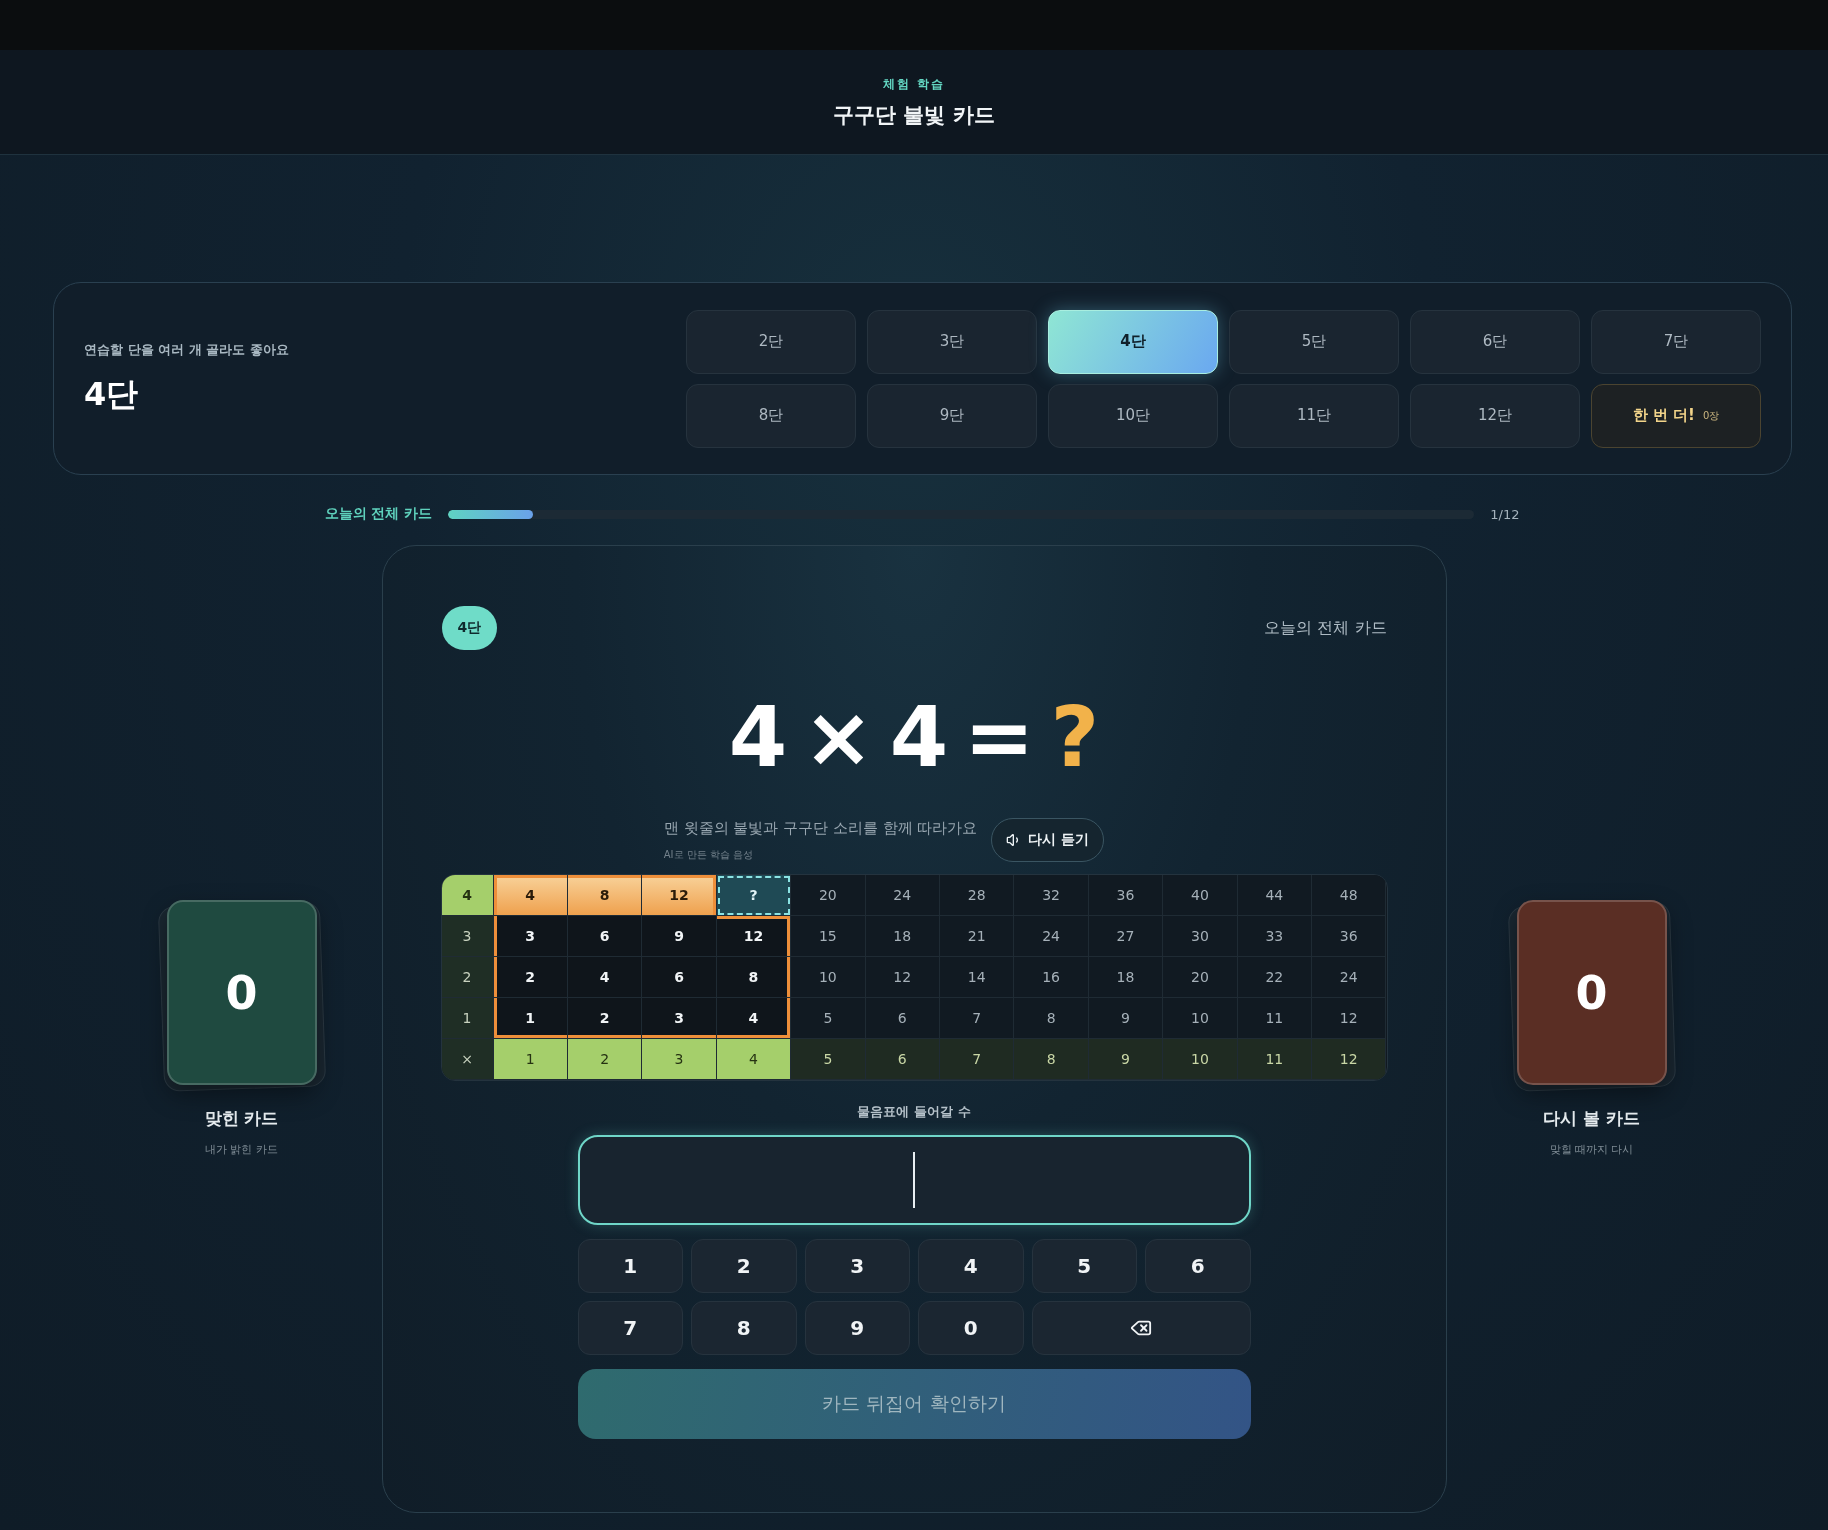  Describe the element at coordinates (467, 936) in the screenshot. I see `row-header-cell: 3` at that location.